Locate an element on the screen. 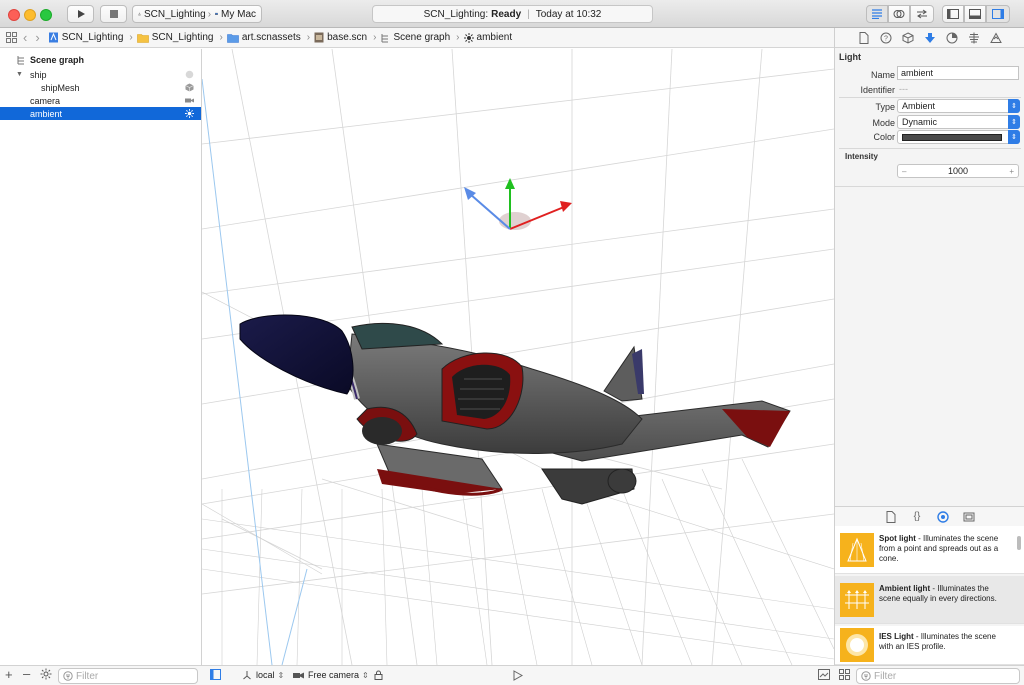 The width and height of the screenshot is (1024, 685). breadcrumb-label: ambient is located at coordinates (494, 37).